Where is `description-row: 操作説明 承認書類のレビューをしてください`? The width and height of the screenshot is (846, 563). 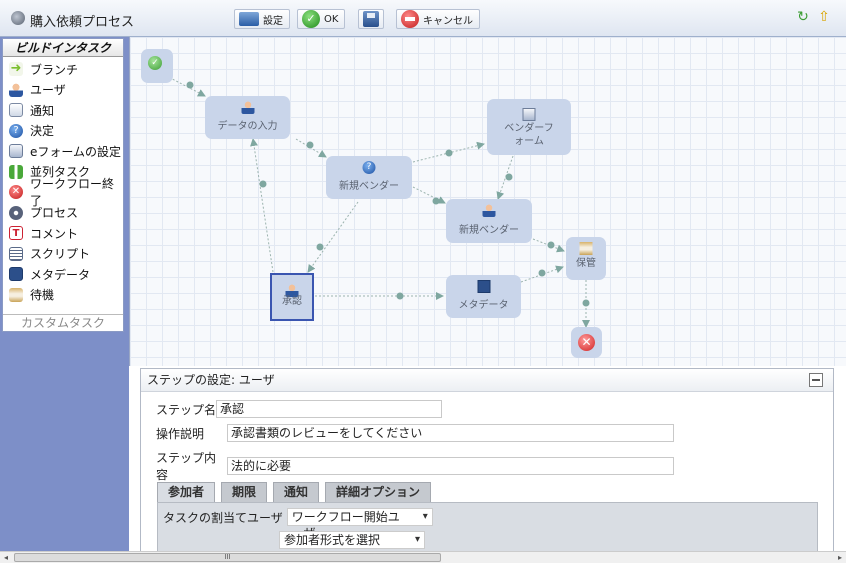 description-row: 操作説明 承認書類のレビューをしてください is located at coordinates (415, 433).